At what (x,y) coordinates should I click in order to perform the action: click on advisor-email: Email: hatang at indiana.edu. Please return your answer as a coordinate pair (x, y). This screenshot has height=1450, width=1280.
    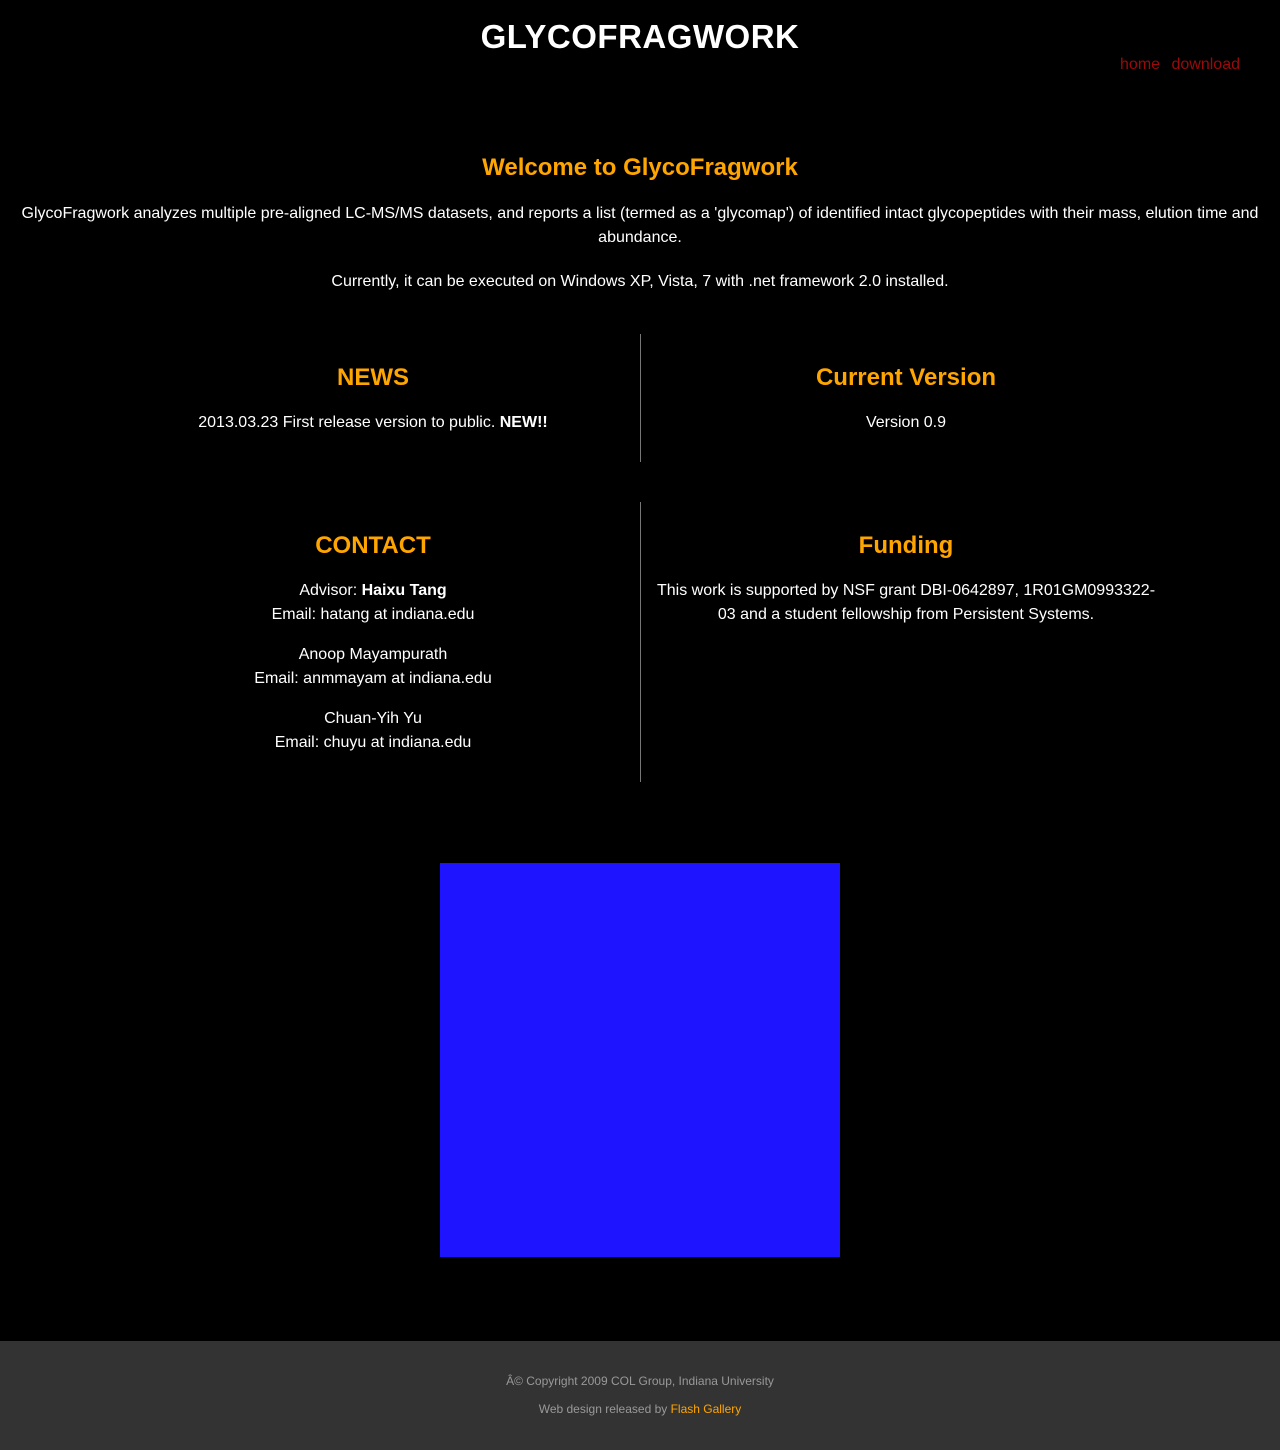
    Looking at the image, I should click on (373, 614).